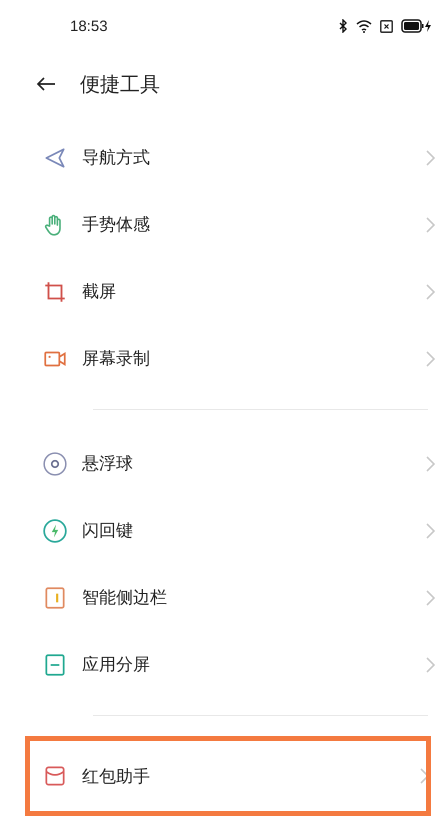 This screenshot has height=829, width=443. I want to click on setting-label: 导航方式, so click(116, 158).